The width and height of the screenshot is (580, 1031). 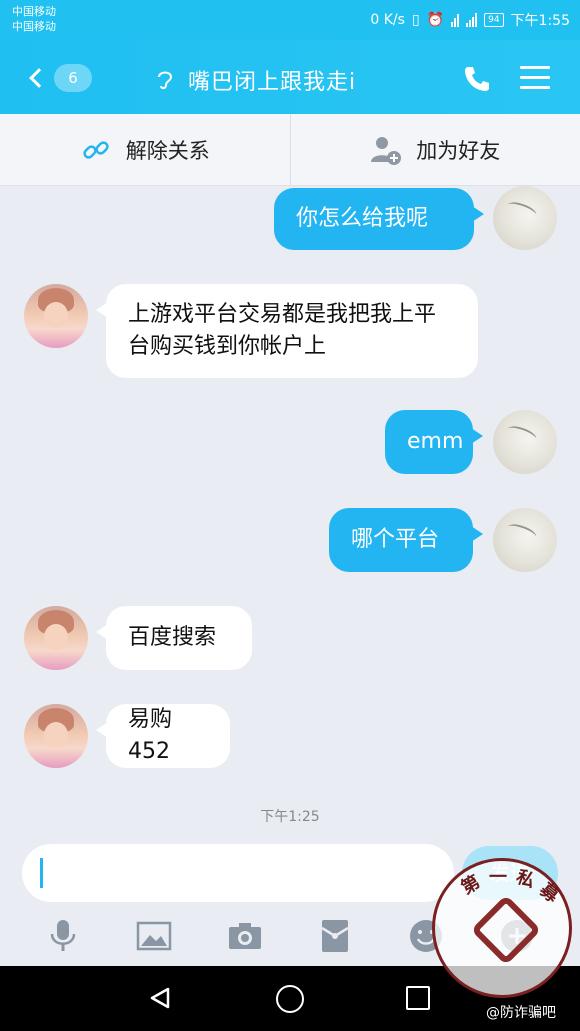 I want to click on chevron-left-icon, so click(x=39, y=78).